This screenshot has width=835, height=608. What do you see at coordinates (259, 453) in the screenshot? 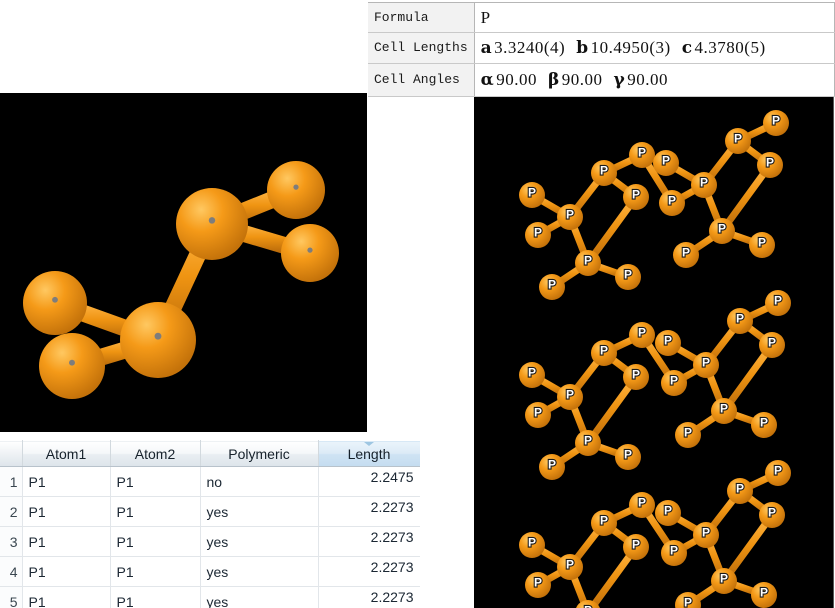
I see `column-header-polymeric: Polymeric` at bounding box center [259, 453].